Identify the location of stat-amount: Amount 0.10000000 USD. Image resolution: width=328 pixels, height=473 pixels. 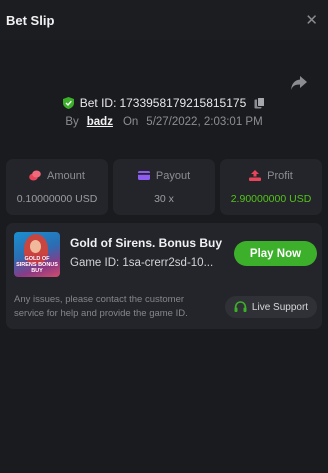
(57, 187).